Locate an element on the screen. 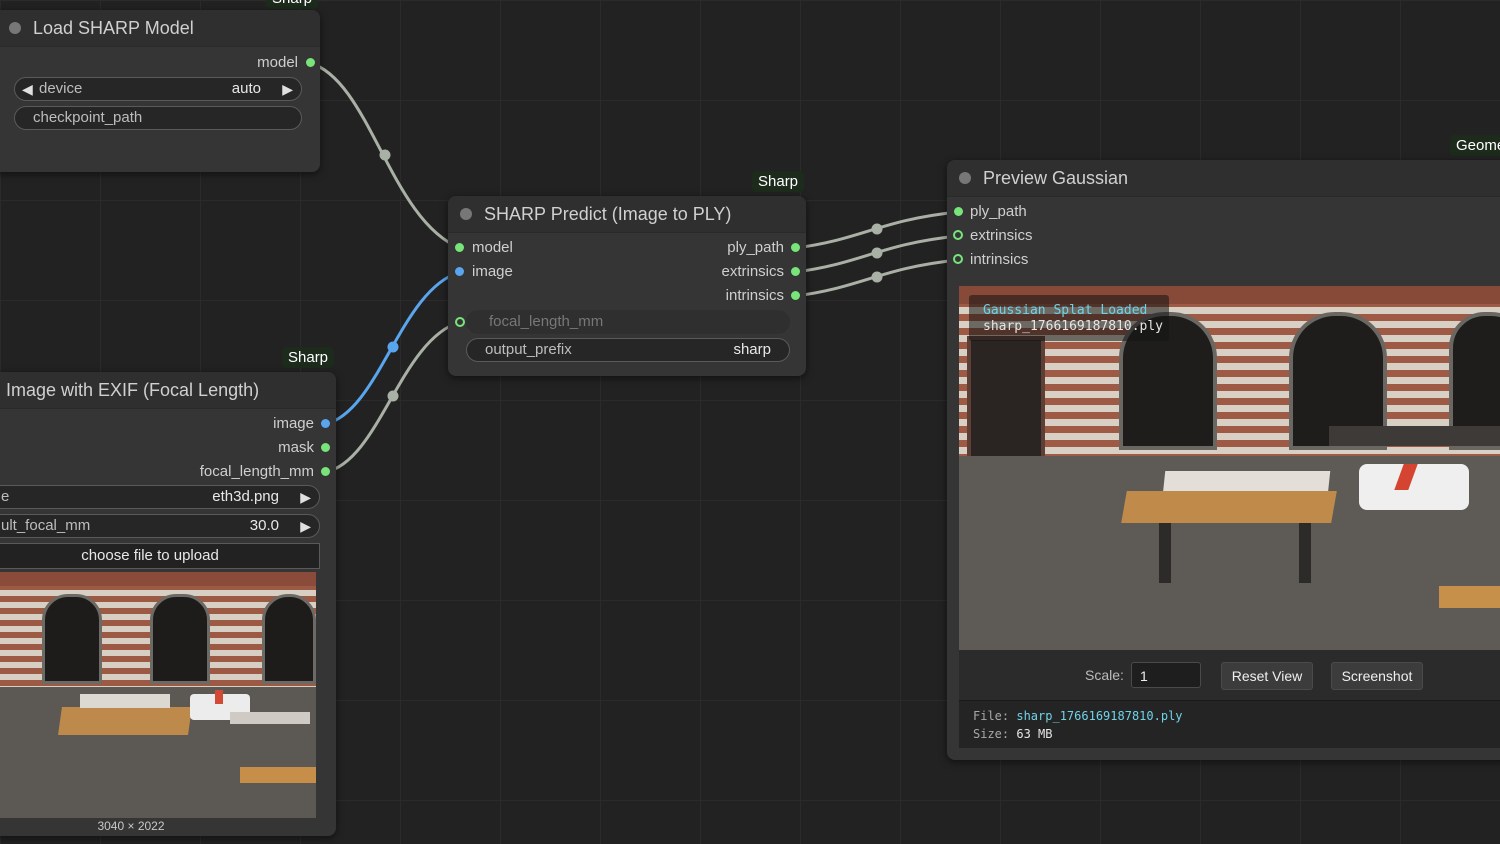 Image resolution: width=1500 pixels, height=844 pixels. output-dot-image is located at coordinates (325, 423).